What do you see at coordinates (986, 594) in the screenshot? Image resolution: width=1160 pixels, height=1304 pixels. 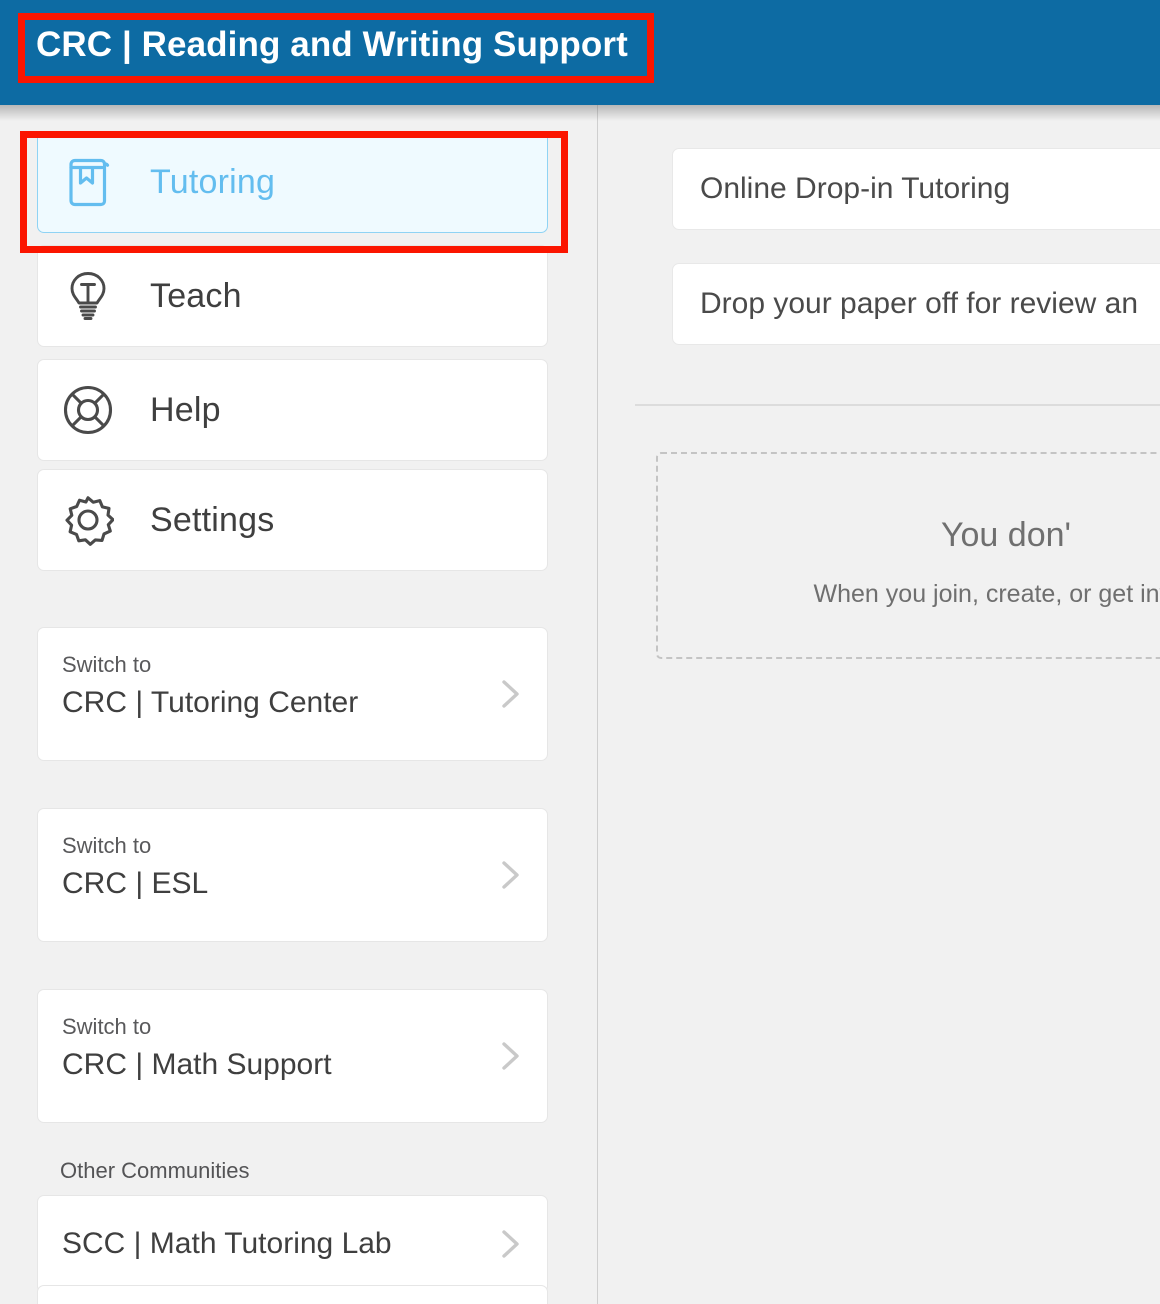 I see `empty-state-subtitle: When you join, create, or get invite` at bounding box center [986, 594].